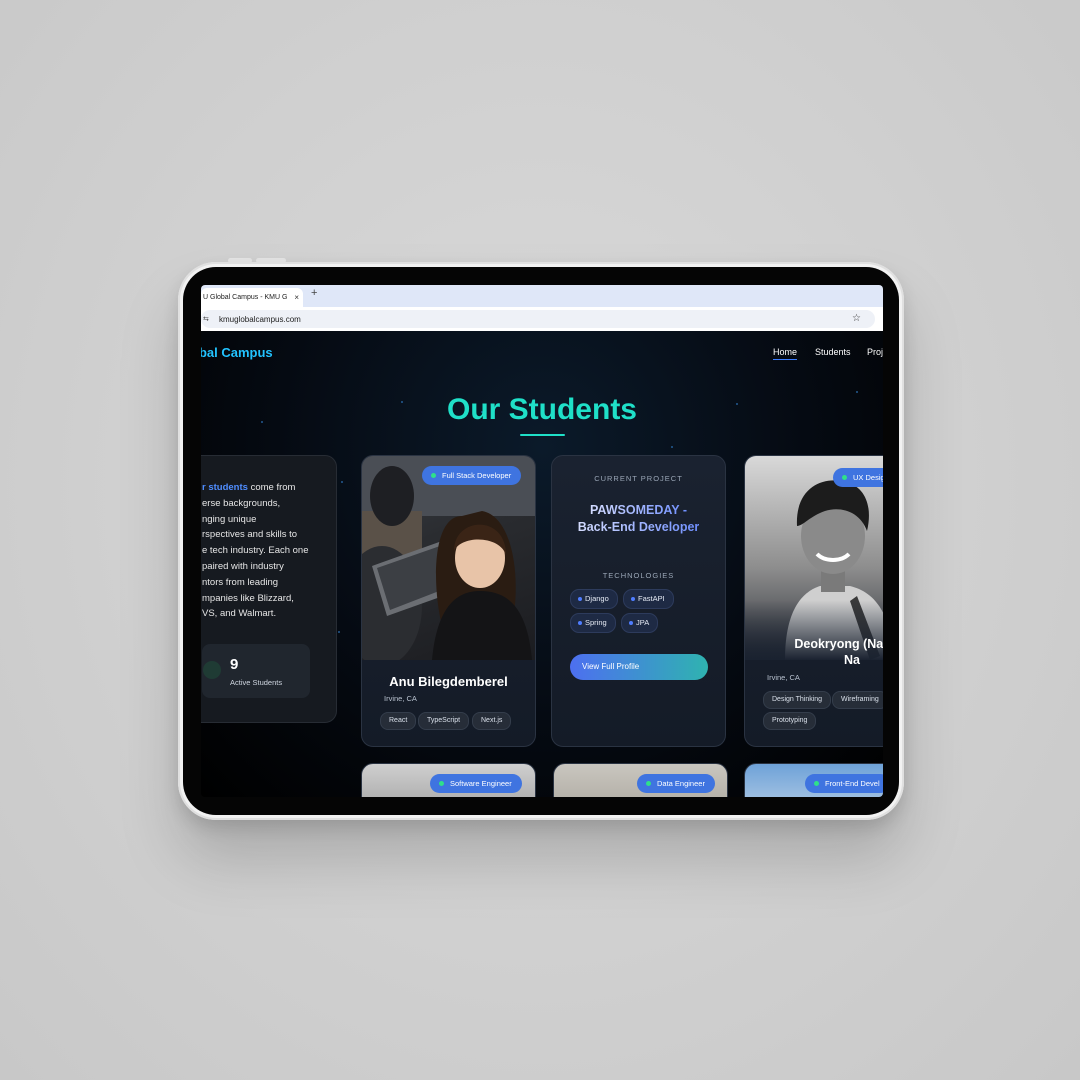 The width and height of the screenshot is (1080, 1080). I want to click on tab-bar: U Global Campus - KMU G × +, so click(542, 296).